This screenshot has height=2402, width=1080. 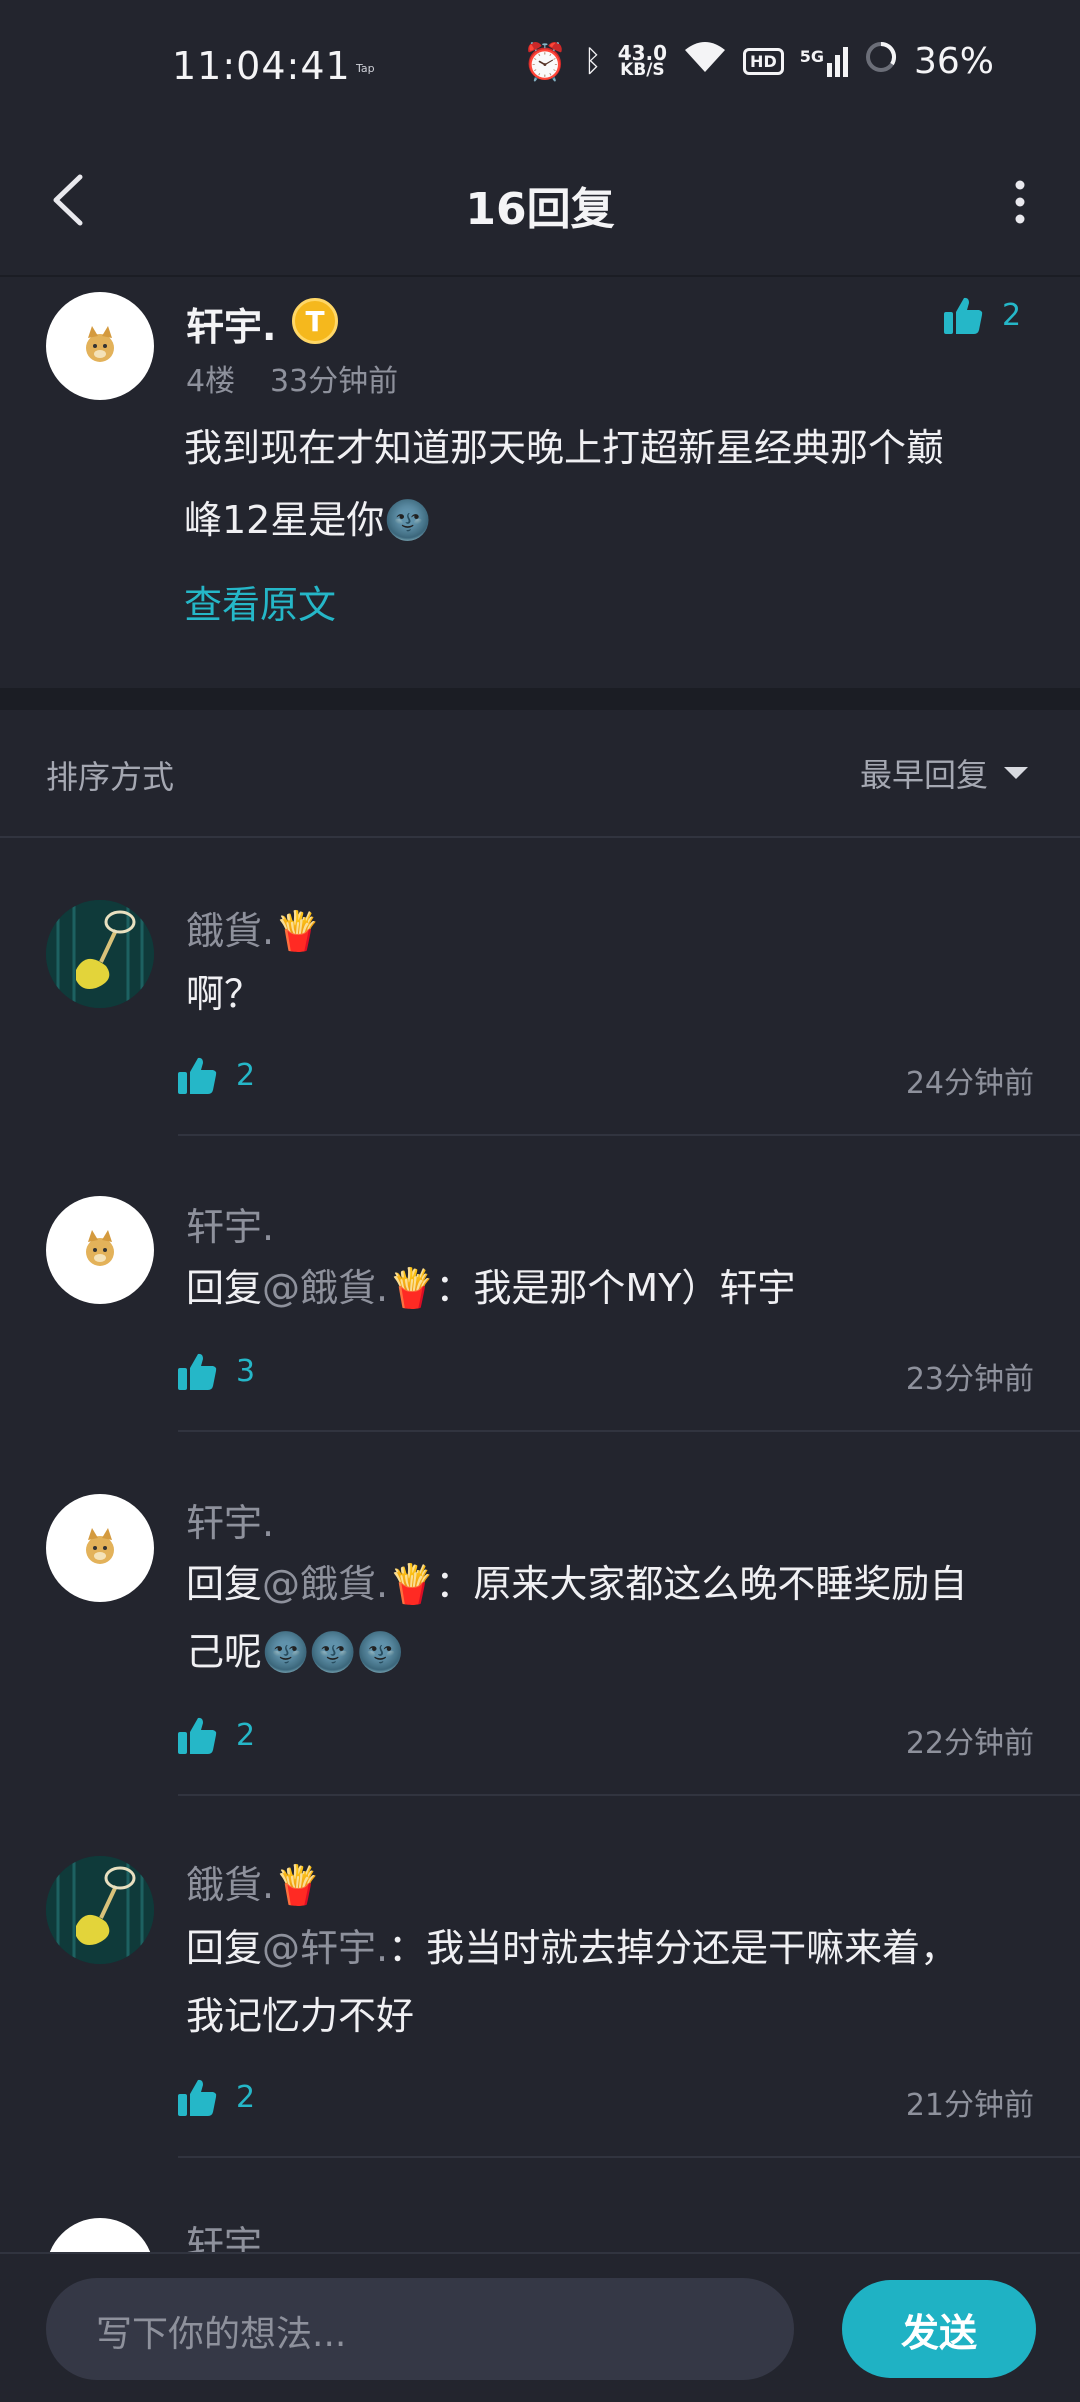 What do you see at coordinates (325, 1948) in the screenshot?
I see `comment-mention: @轩宇.` at bounding box center [325, 1948].